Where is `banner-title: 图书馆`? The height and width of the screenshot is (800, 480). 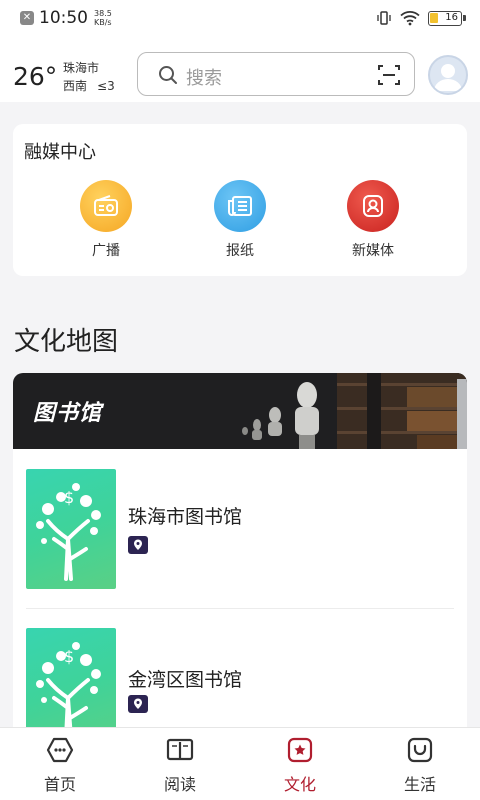 banner-title: 图书馆 is located at coordinates (68, 413).